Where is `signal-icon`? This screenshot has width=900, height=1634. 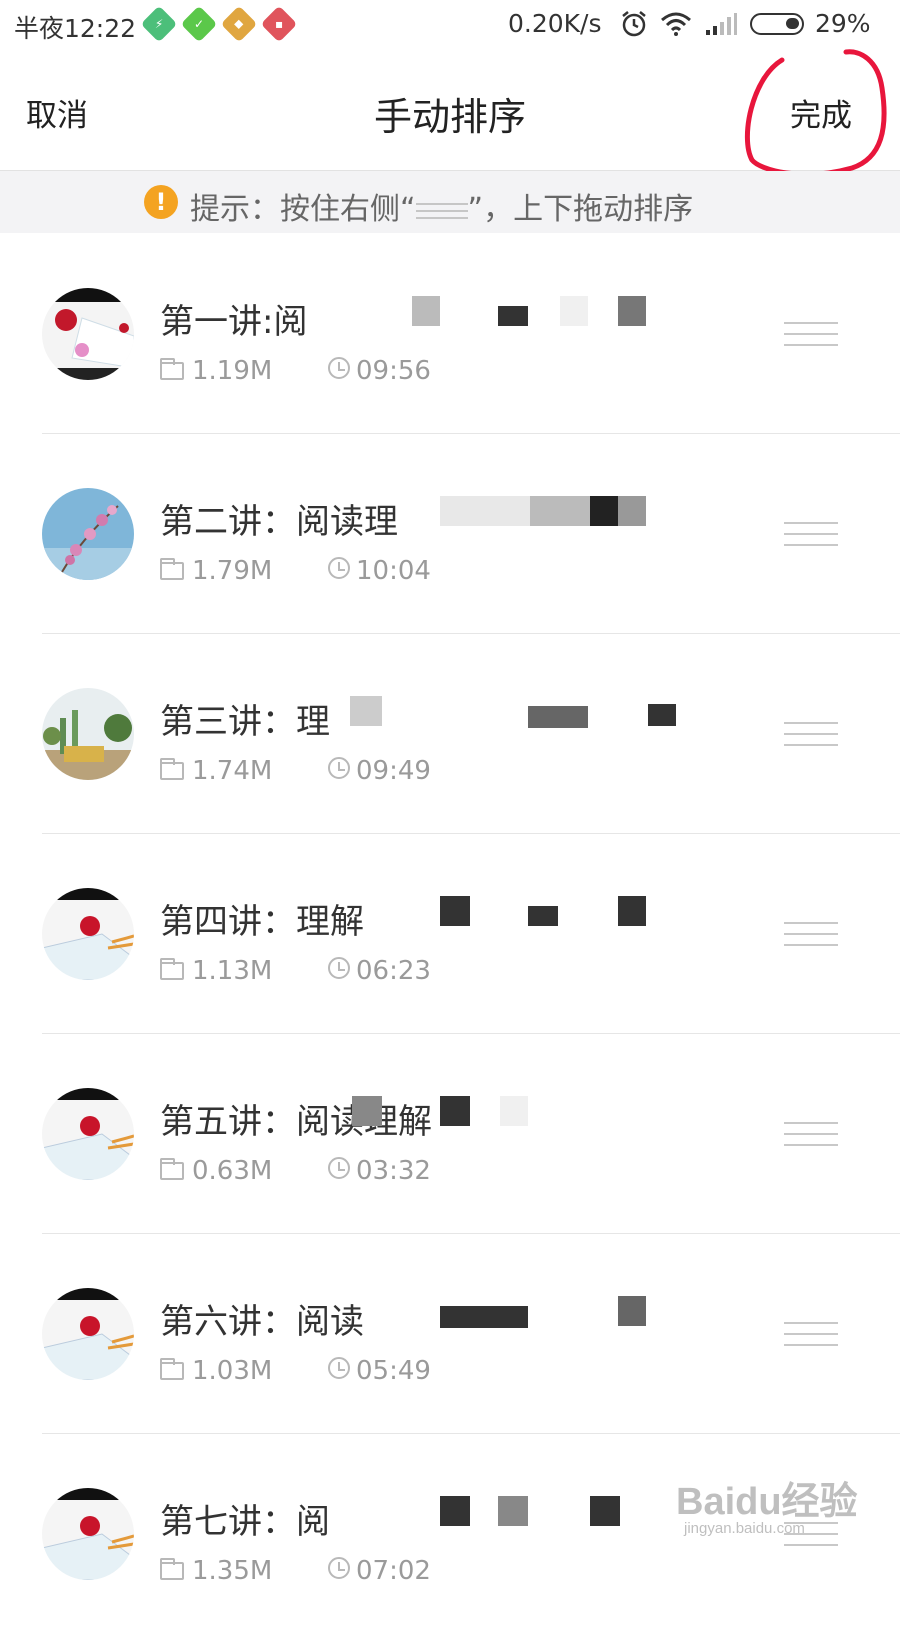 signal-icon is located at coordinates (721, 24).